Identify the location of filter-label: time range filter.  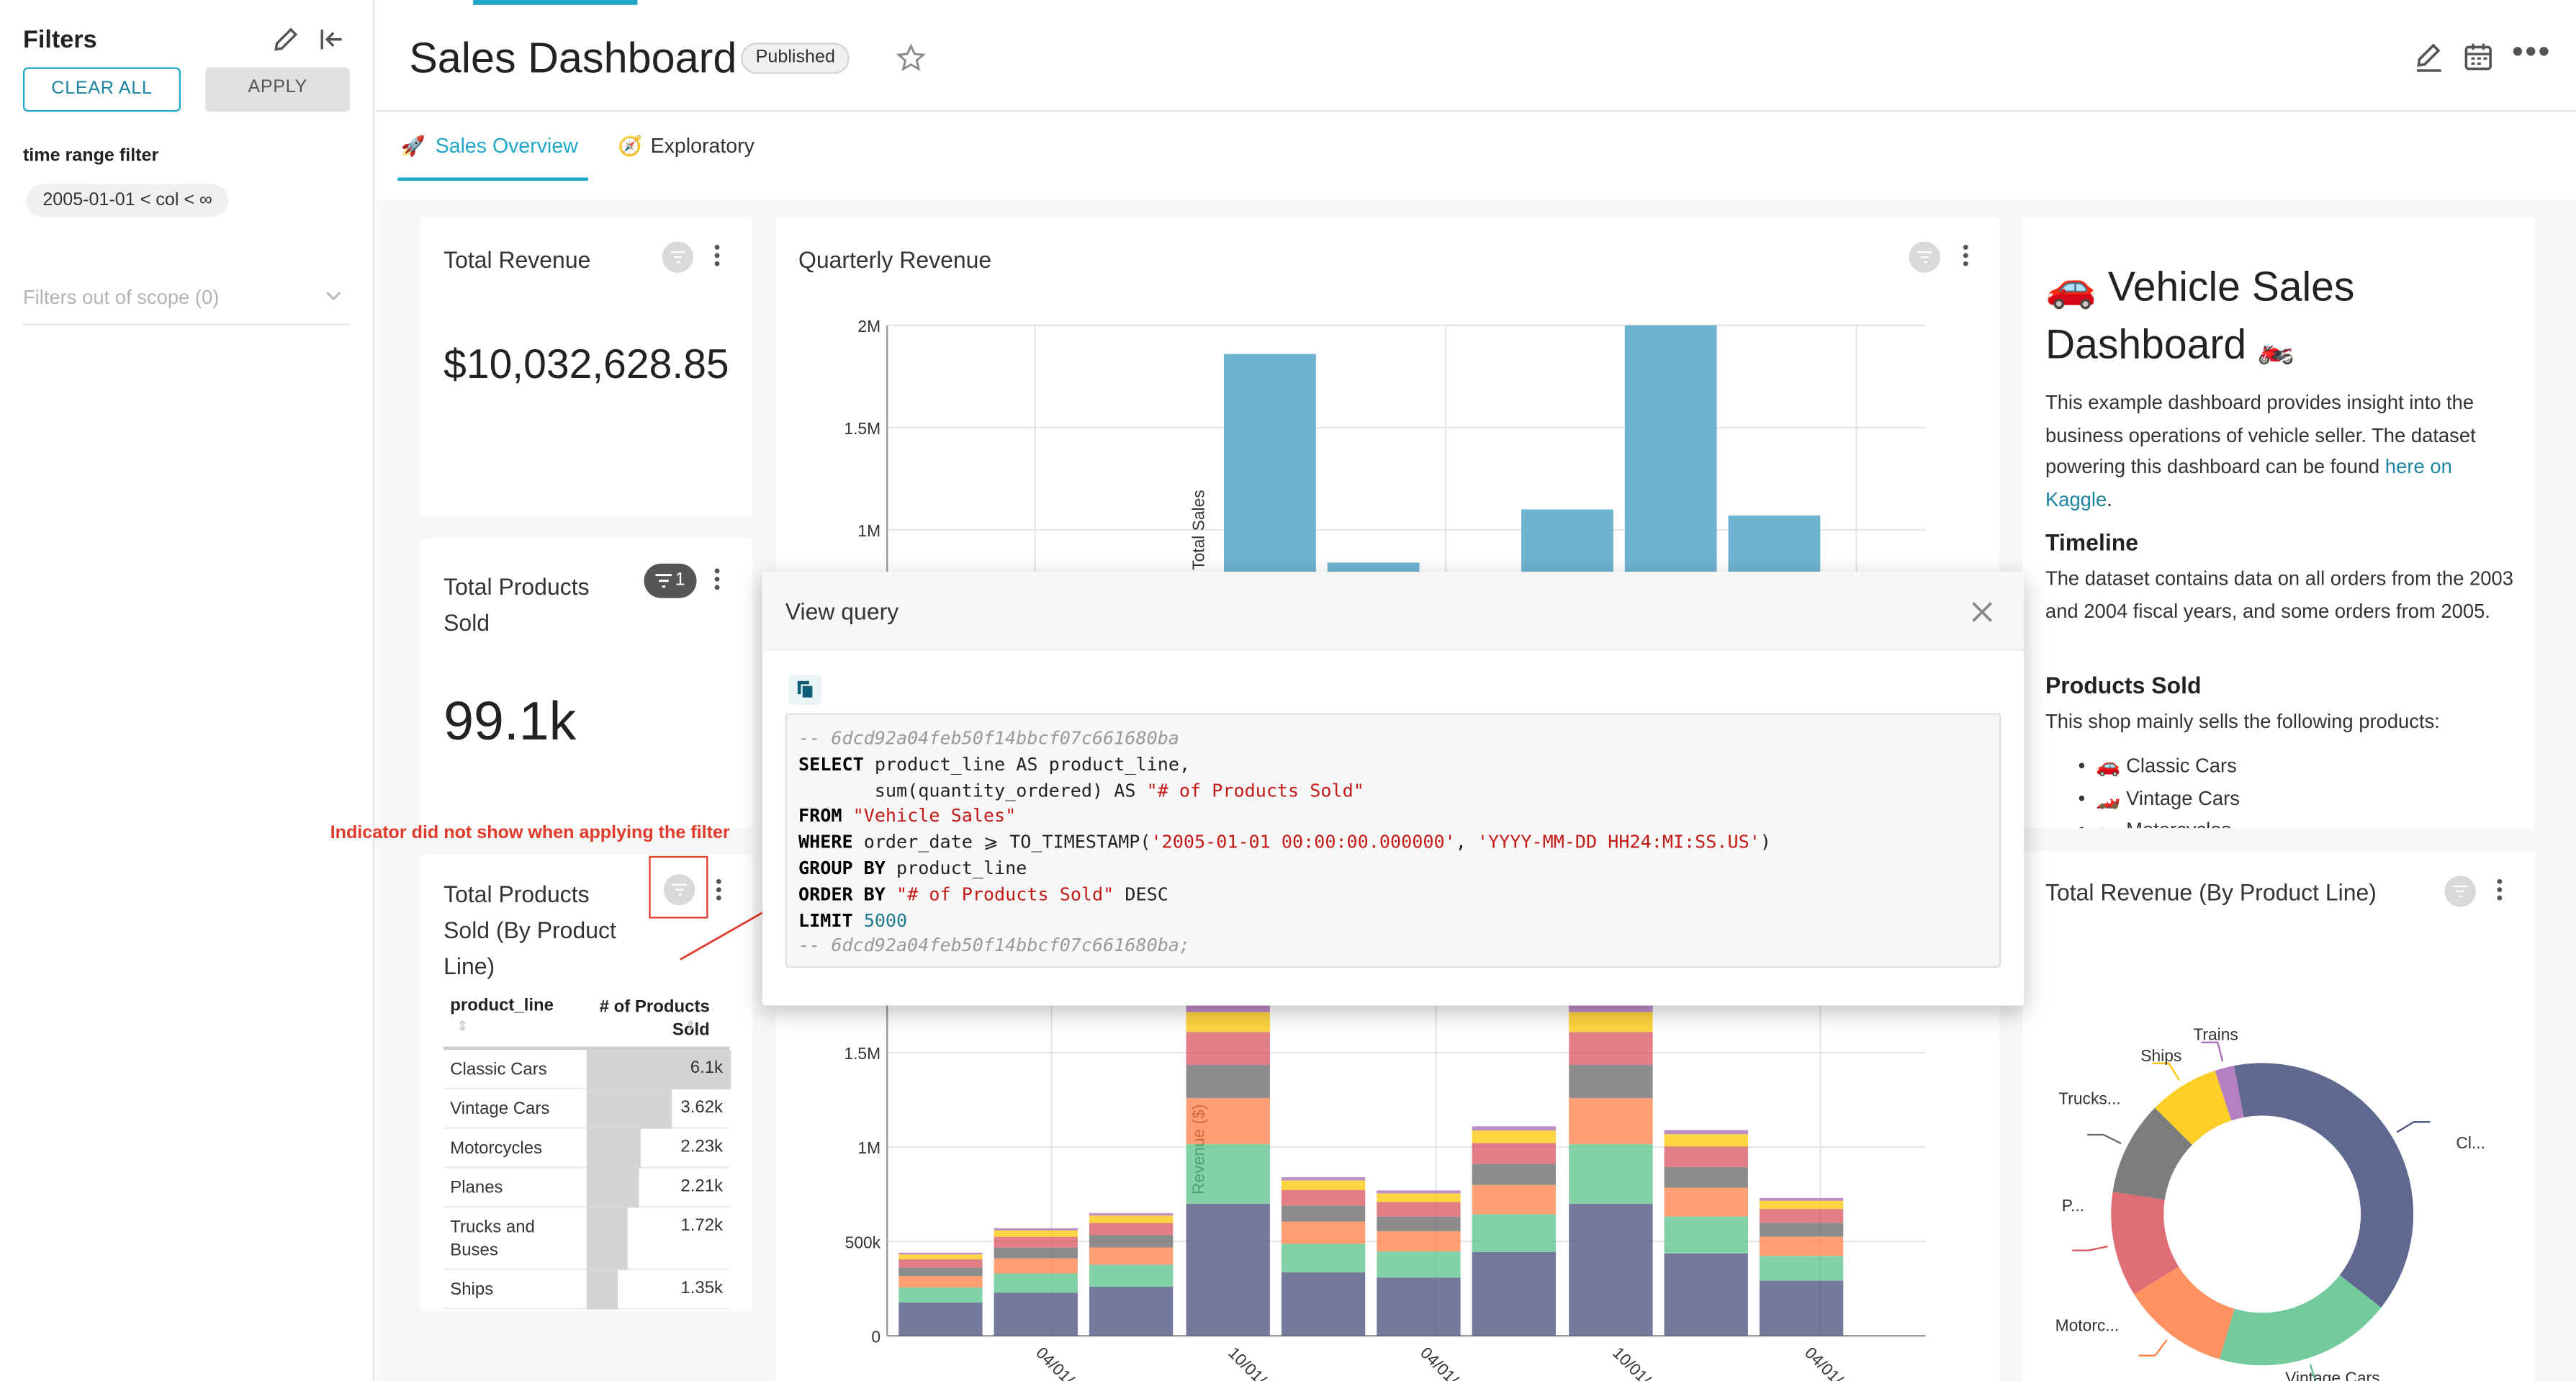
(90, 156).